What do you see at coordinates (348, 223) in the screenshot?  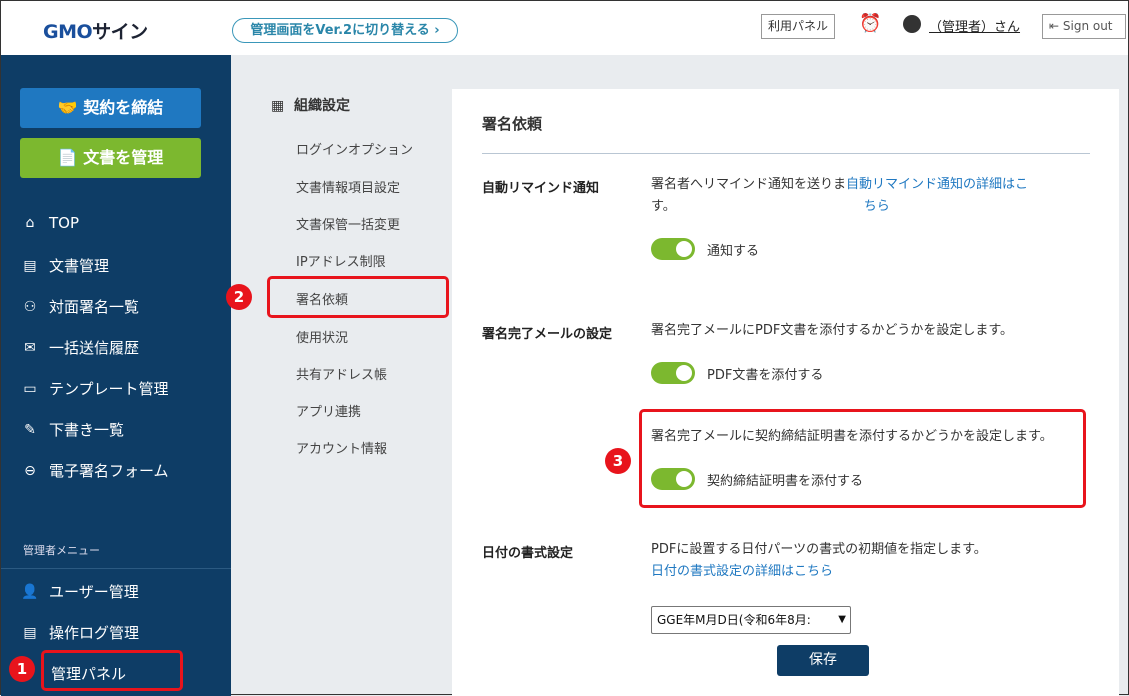 I see `submenu-item: 文書保管一括変更` at bounding box center [348, 223].